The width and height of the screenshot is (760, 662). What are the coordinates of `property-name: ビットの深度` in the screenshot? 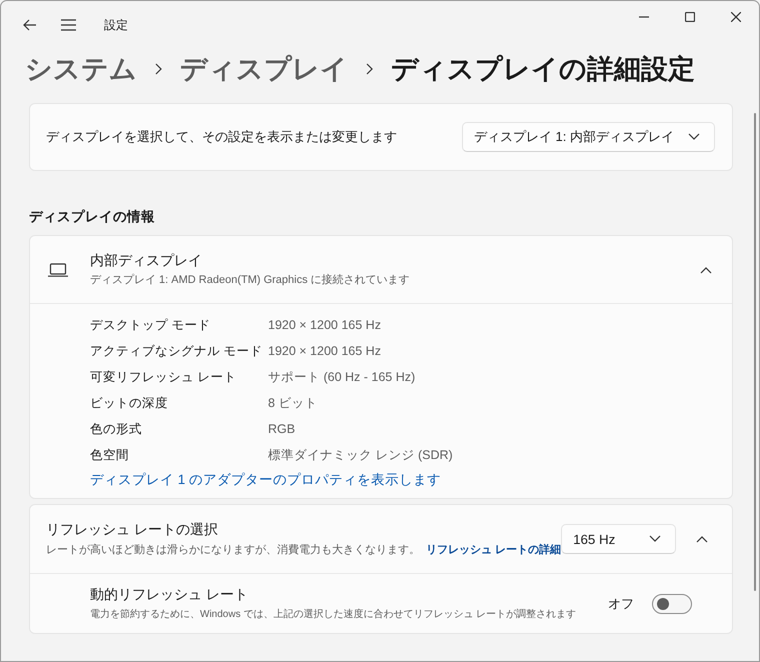 It's located at (129, 403).